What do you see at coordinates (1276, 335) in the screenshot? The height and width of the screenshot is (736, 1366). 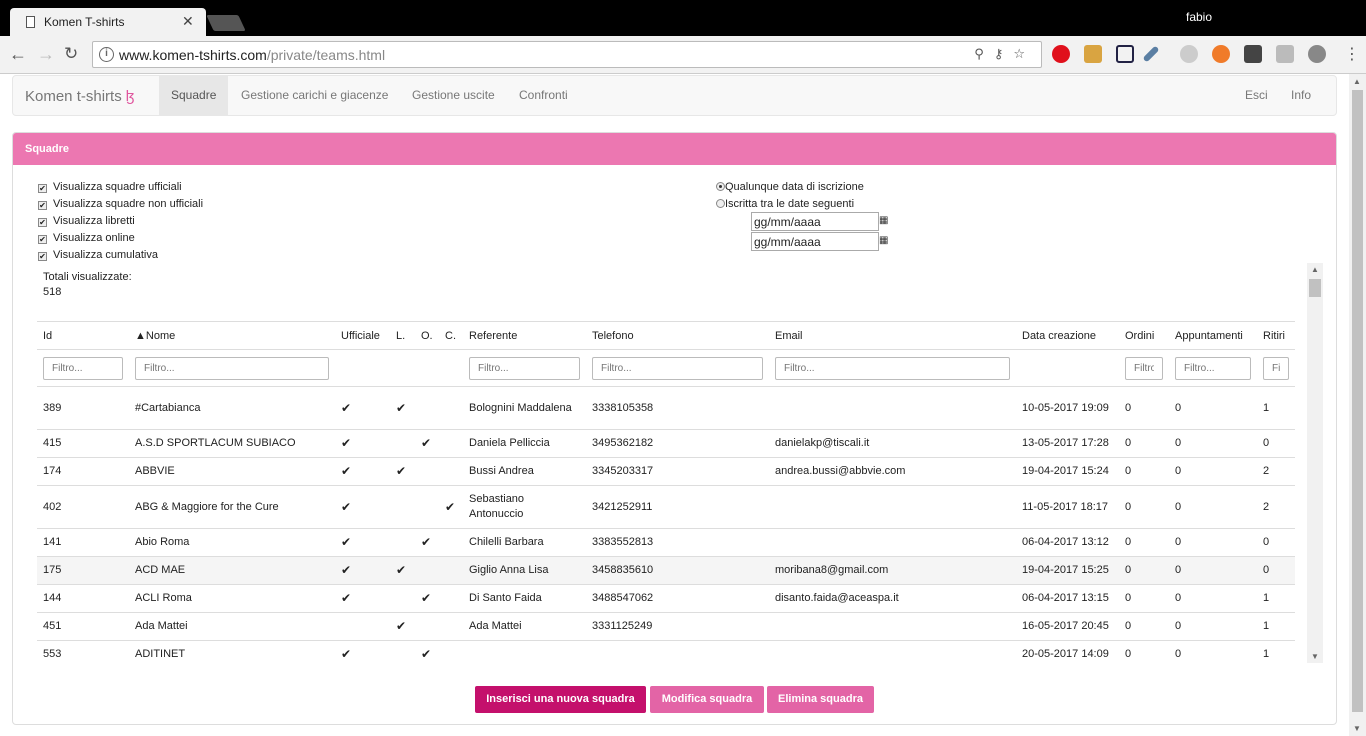 I see `column-header-ritiri: Ritiri` at bounding box center [1276, 335].